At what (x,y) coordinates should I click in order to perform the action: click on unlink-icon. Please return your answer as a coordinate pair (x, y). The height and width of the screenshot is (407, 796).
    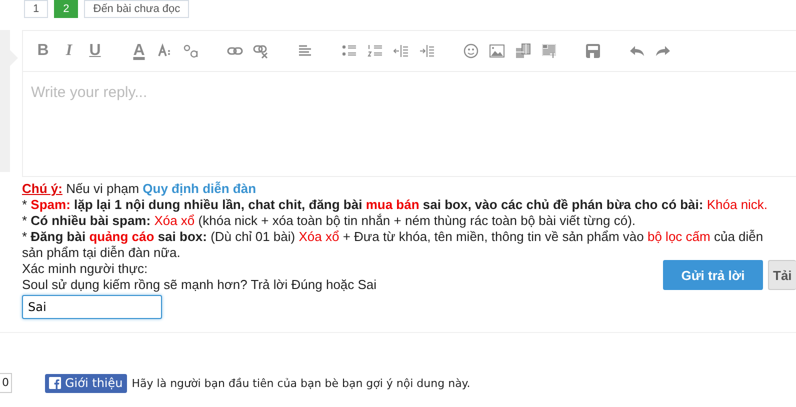
    Looking at the image, I should click on (261, 51).